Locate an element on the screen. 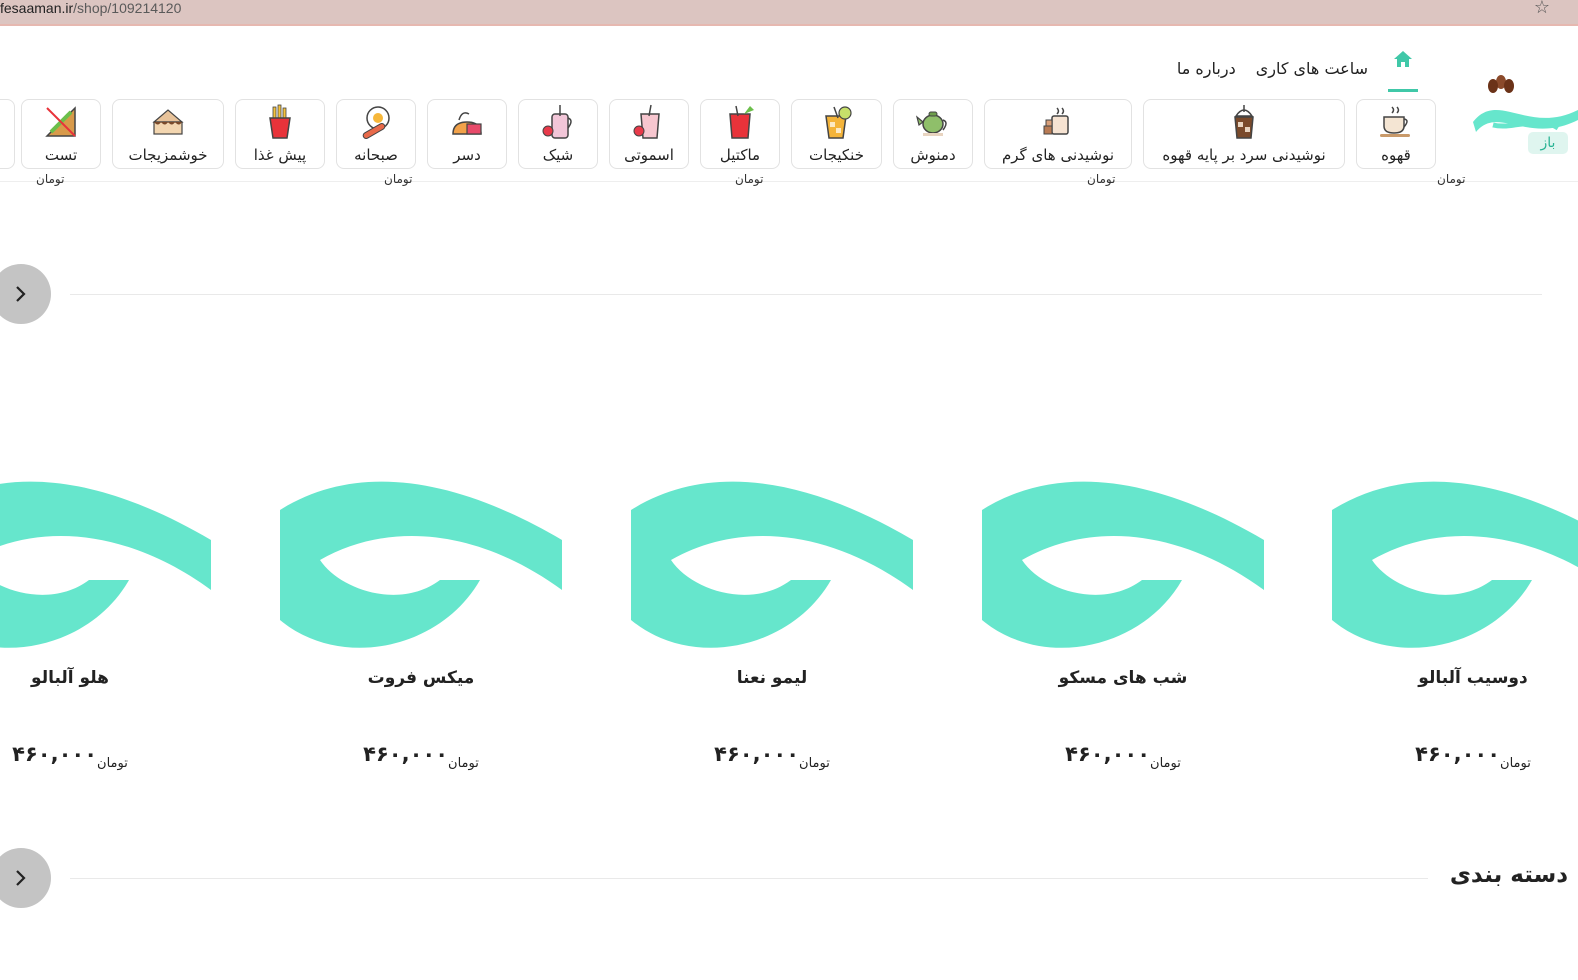  nav-about-us: درباره ما is located at coordinates (1206, 68).